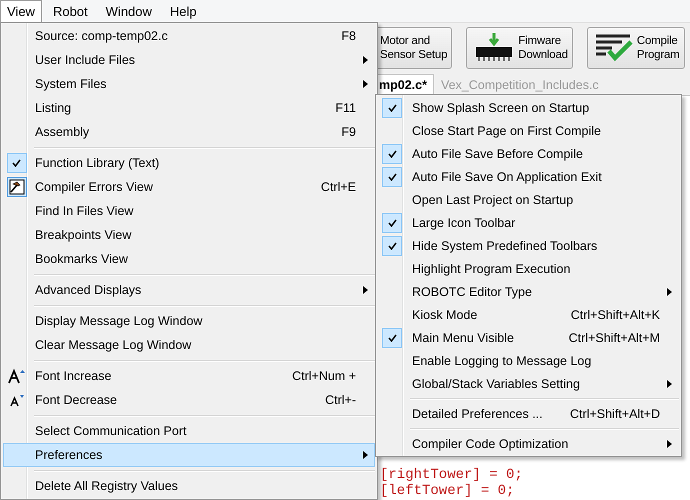 This screenshot has width=690, height=500. Describe the element at coordinates (528, 130) in the screenshot. I see `menu-item: Close Start Page on First Compile` at that location.